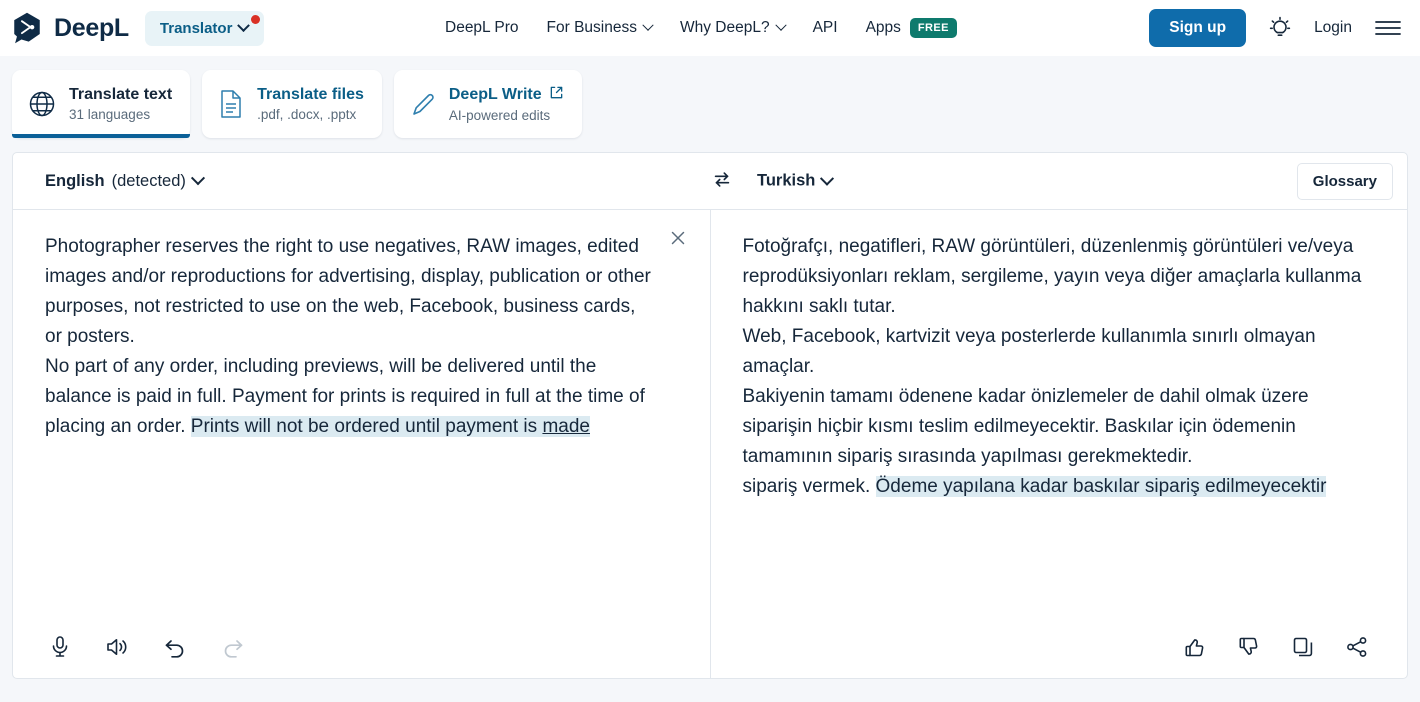 The width and height of the screenshot is (1420, 702). I want to click on clear-source-text-button, so click(678, 238).